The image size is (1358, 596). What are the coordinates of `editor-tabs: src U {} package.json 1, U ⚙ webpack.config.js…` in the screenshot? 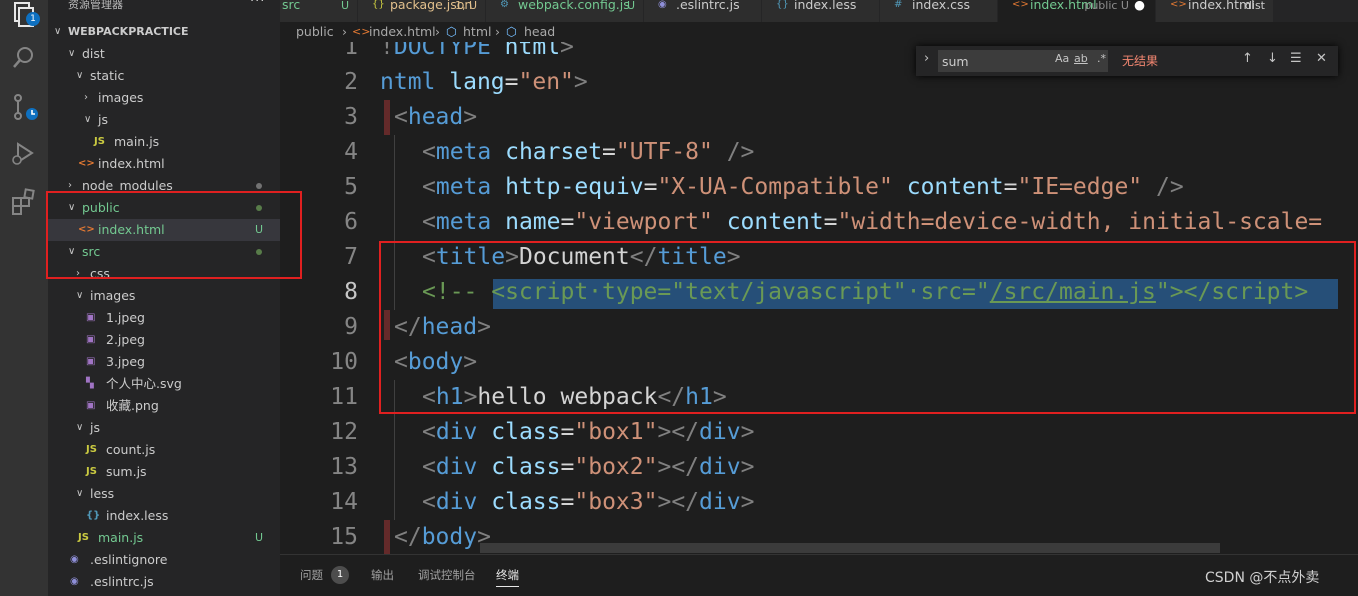 It's located at (819, 11).